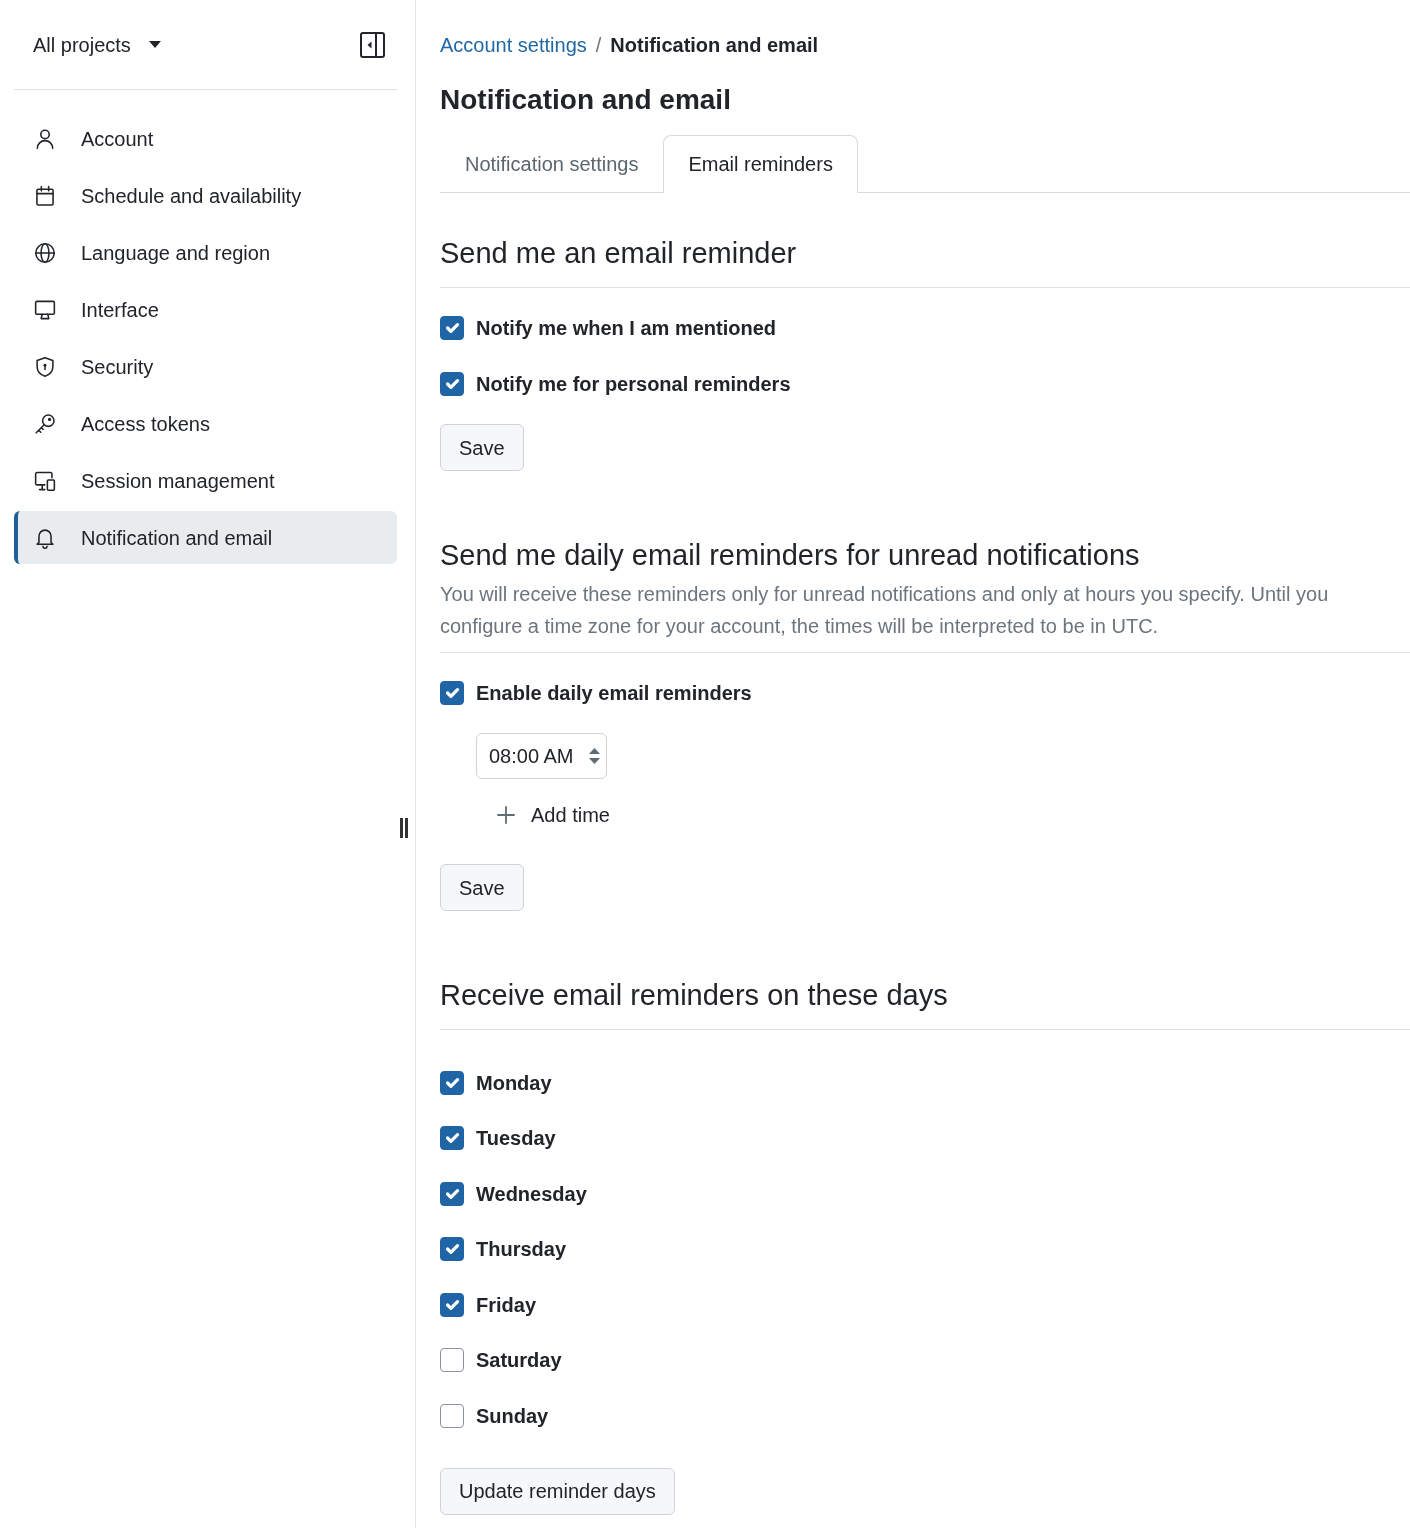  What do you see at coordinates (512, 1416) in the screenshot?
I see `checkbox-label: Sunday` at bounding box center [512, 1416].